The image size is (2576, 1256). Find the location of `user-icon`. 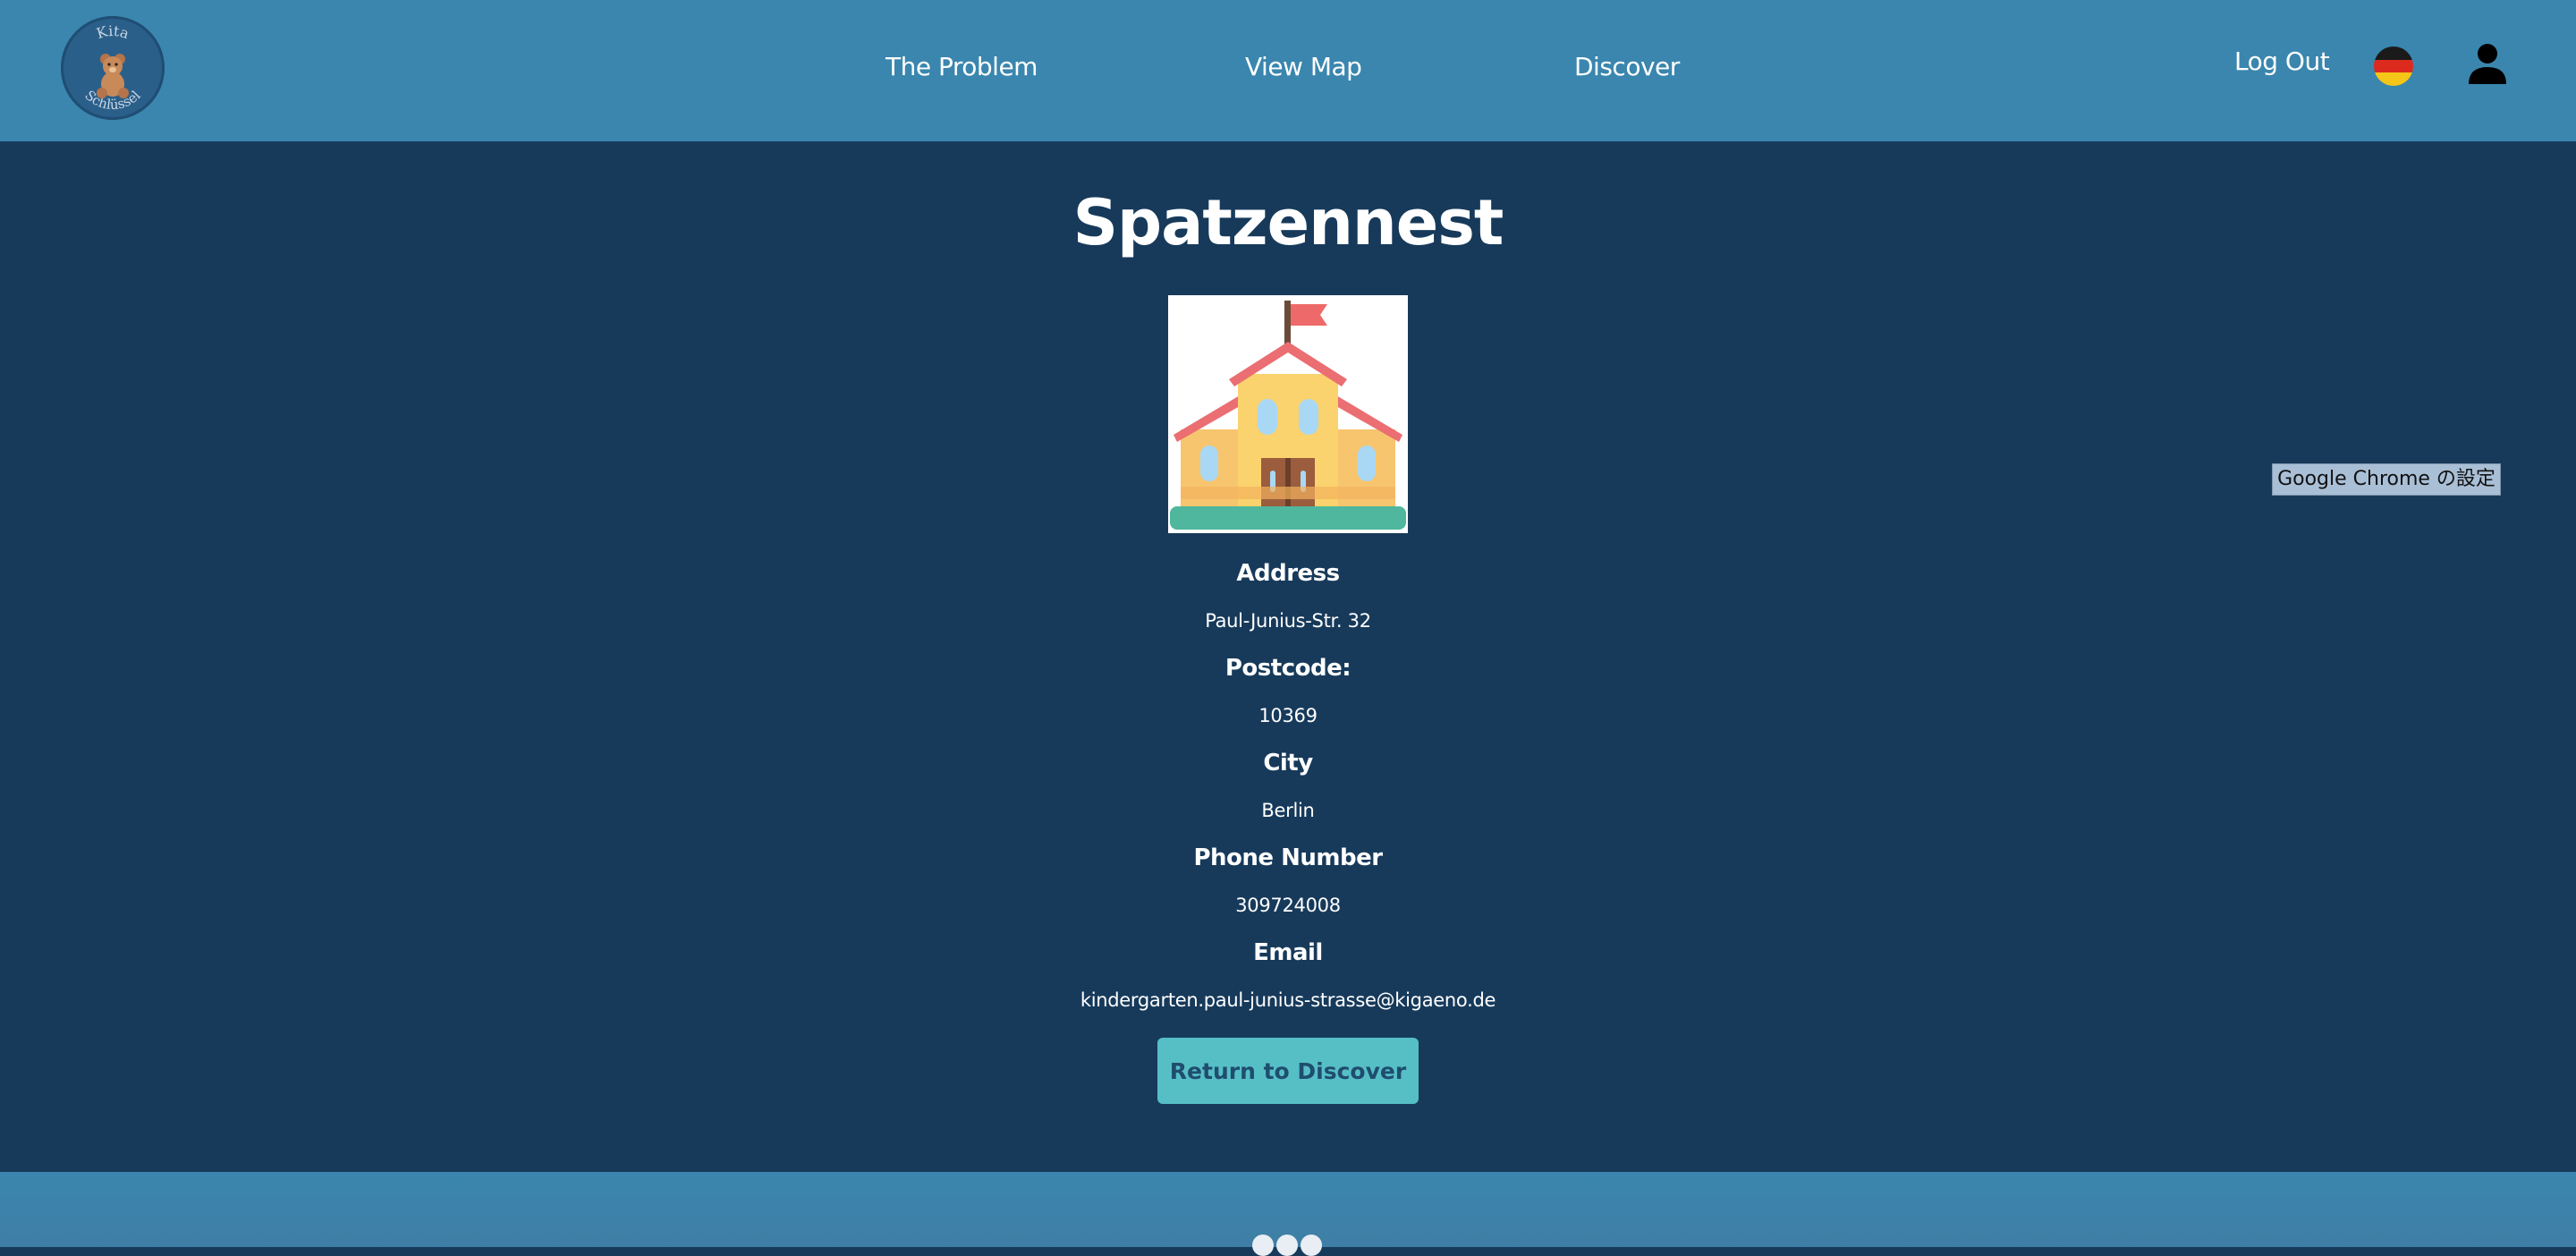

user-icon is located at coordinates (2487, 64).